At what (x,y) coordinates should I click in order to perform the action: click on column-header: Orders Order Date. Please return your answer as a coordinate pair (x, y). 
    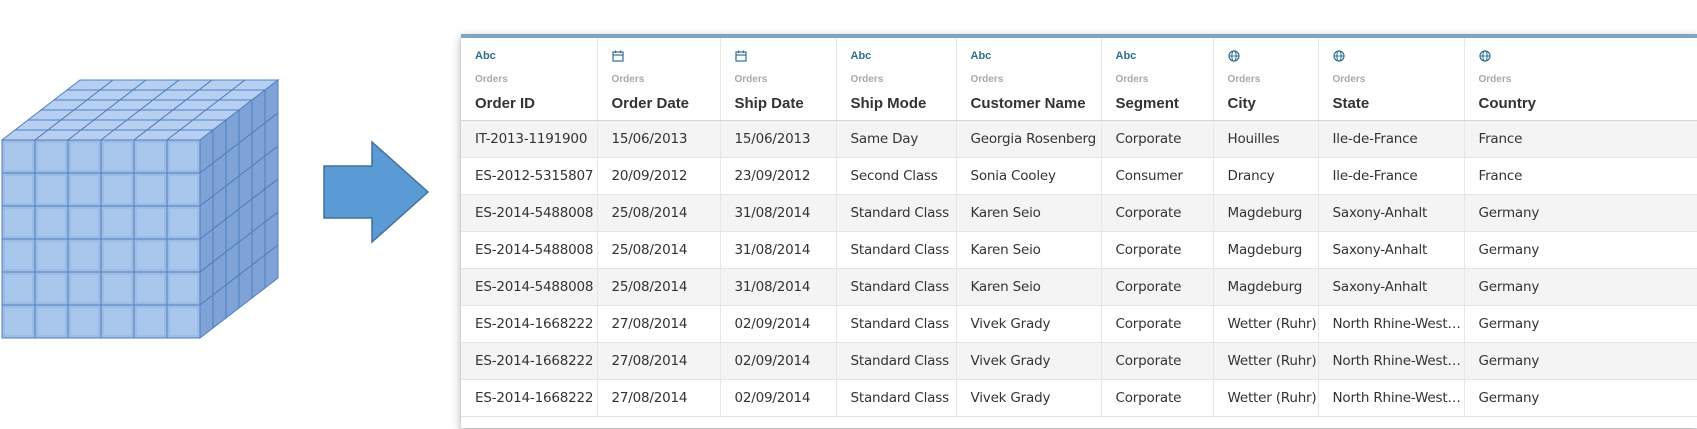
    Looking at the image, I should click on (659, 79).